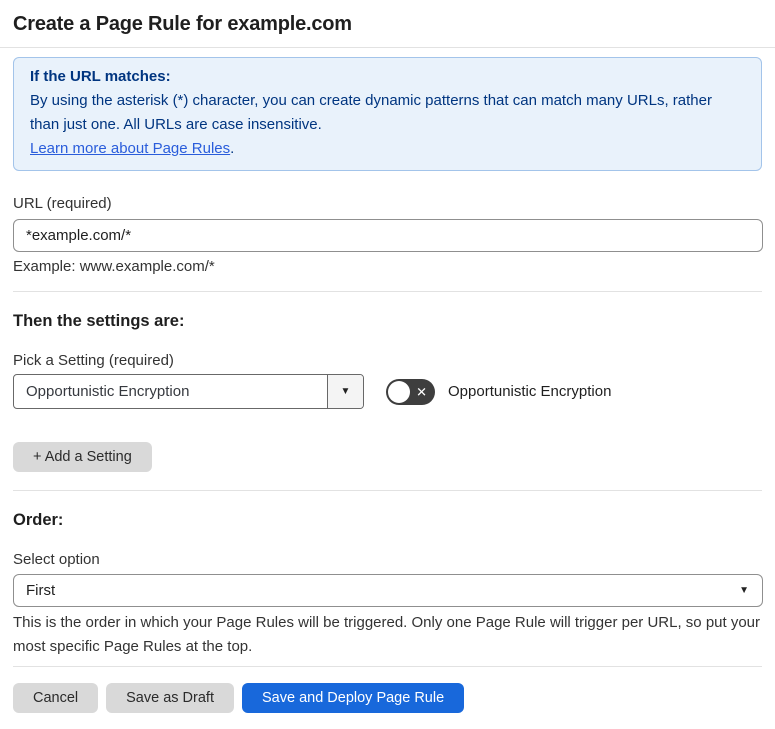 This screenshot has width=775, height=729. I want to click on setting-dropdown-arrow-button: ▼, so click(345, 391).